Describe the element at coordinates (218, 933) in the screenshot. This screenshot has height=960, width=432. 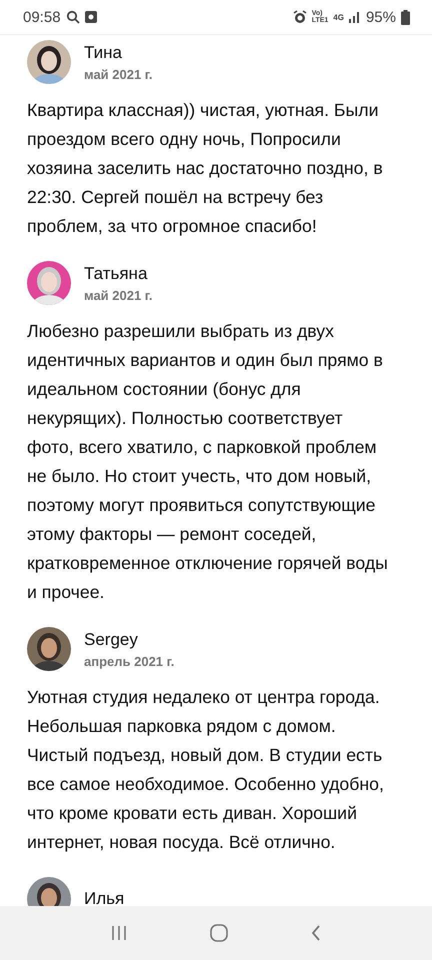
I see `home-icon` at that location.